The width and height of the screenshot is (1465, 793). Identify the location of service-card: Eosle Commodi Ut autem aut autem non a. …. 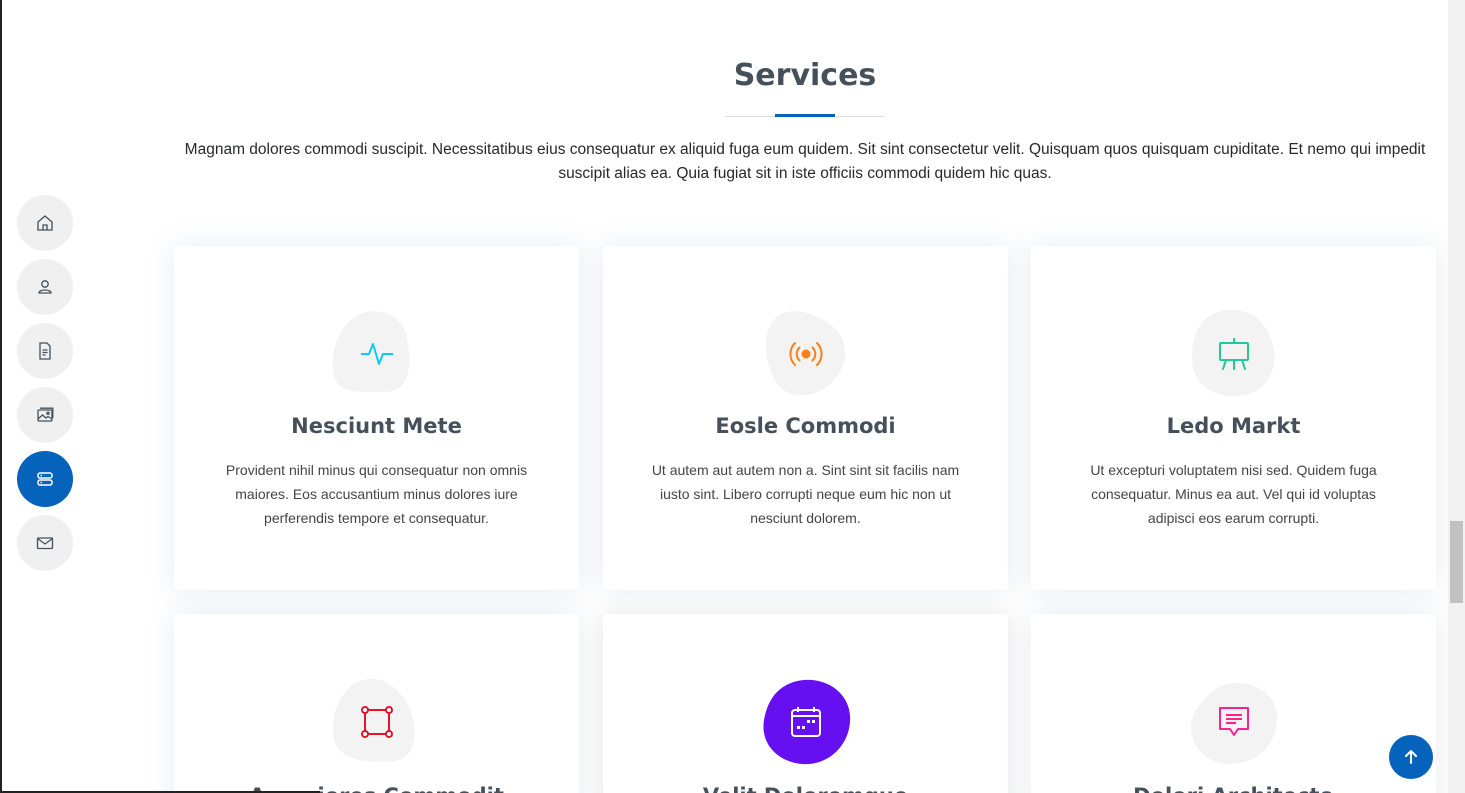
(805, 418).